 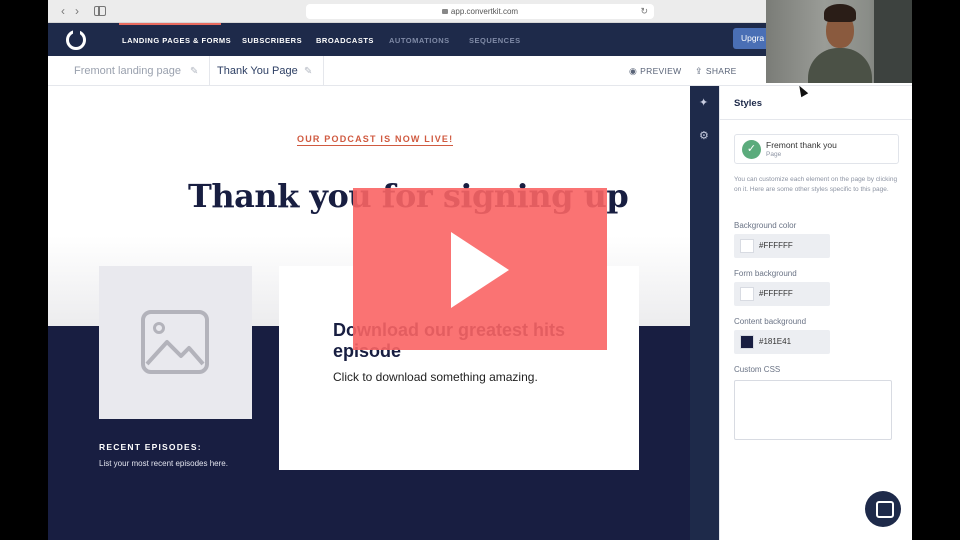 What do you see at coordinates (774, 154) in the screenshot?
I see `chip-type: Page` at bounding box center [774, 154].